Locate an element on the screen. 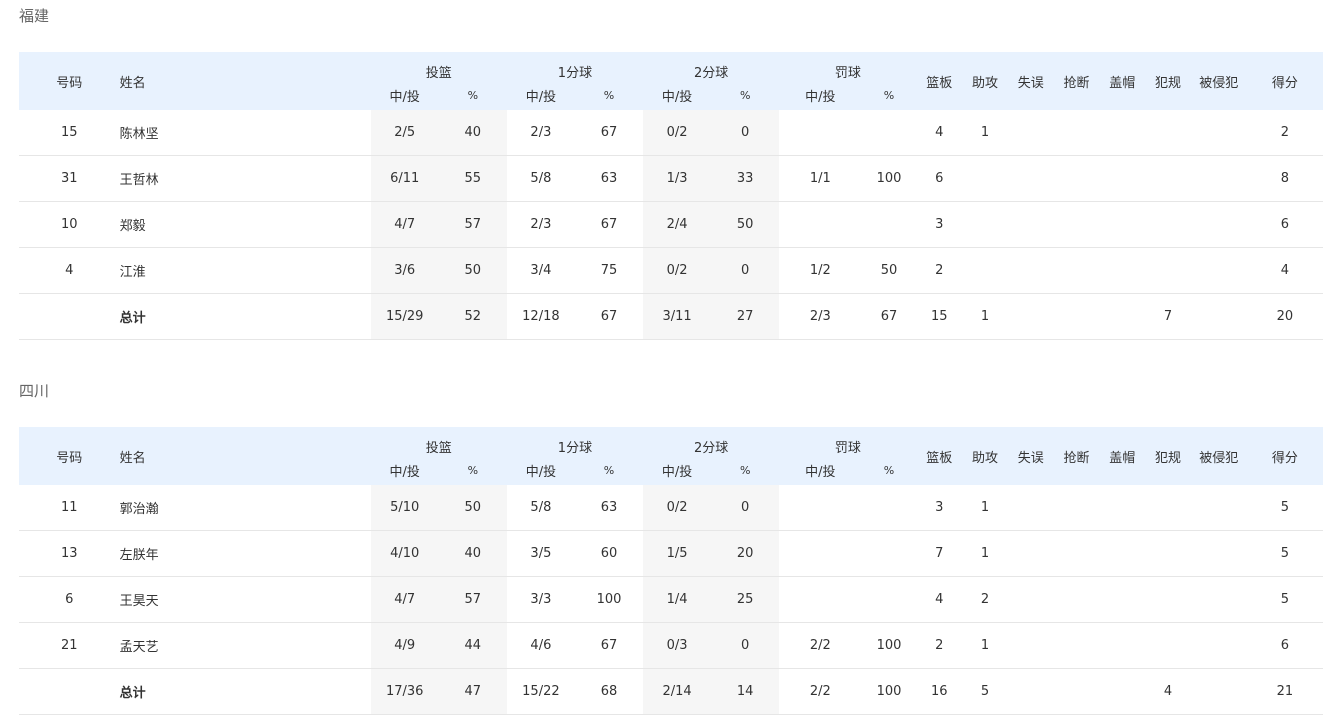 This screenshot has width=1333, height=715. fouls: 4 is located at coordinates (1168, 691).